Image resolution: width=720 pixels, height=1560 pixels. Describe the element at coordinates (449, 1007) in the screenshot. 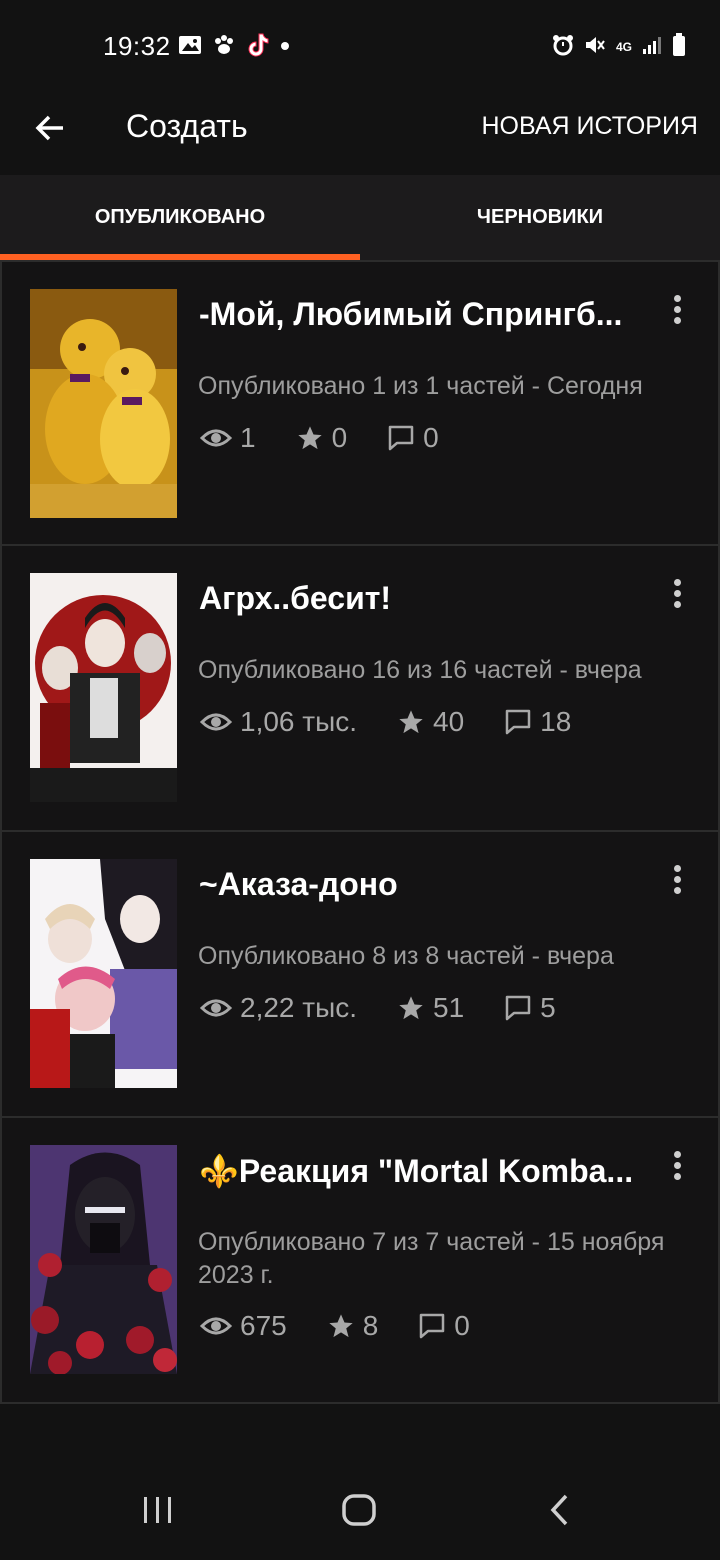

I see `votes-count: 51` at that location.